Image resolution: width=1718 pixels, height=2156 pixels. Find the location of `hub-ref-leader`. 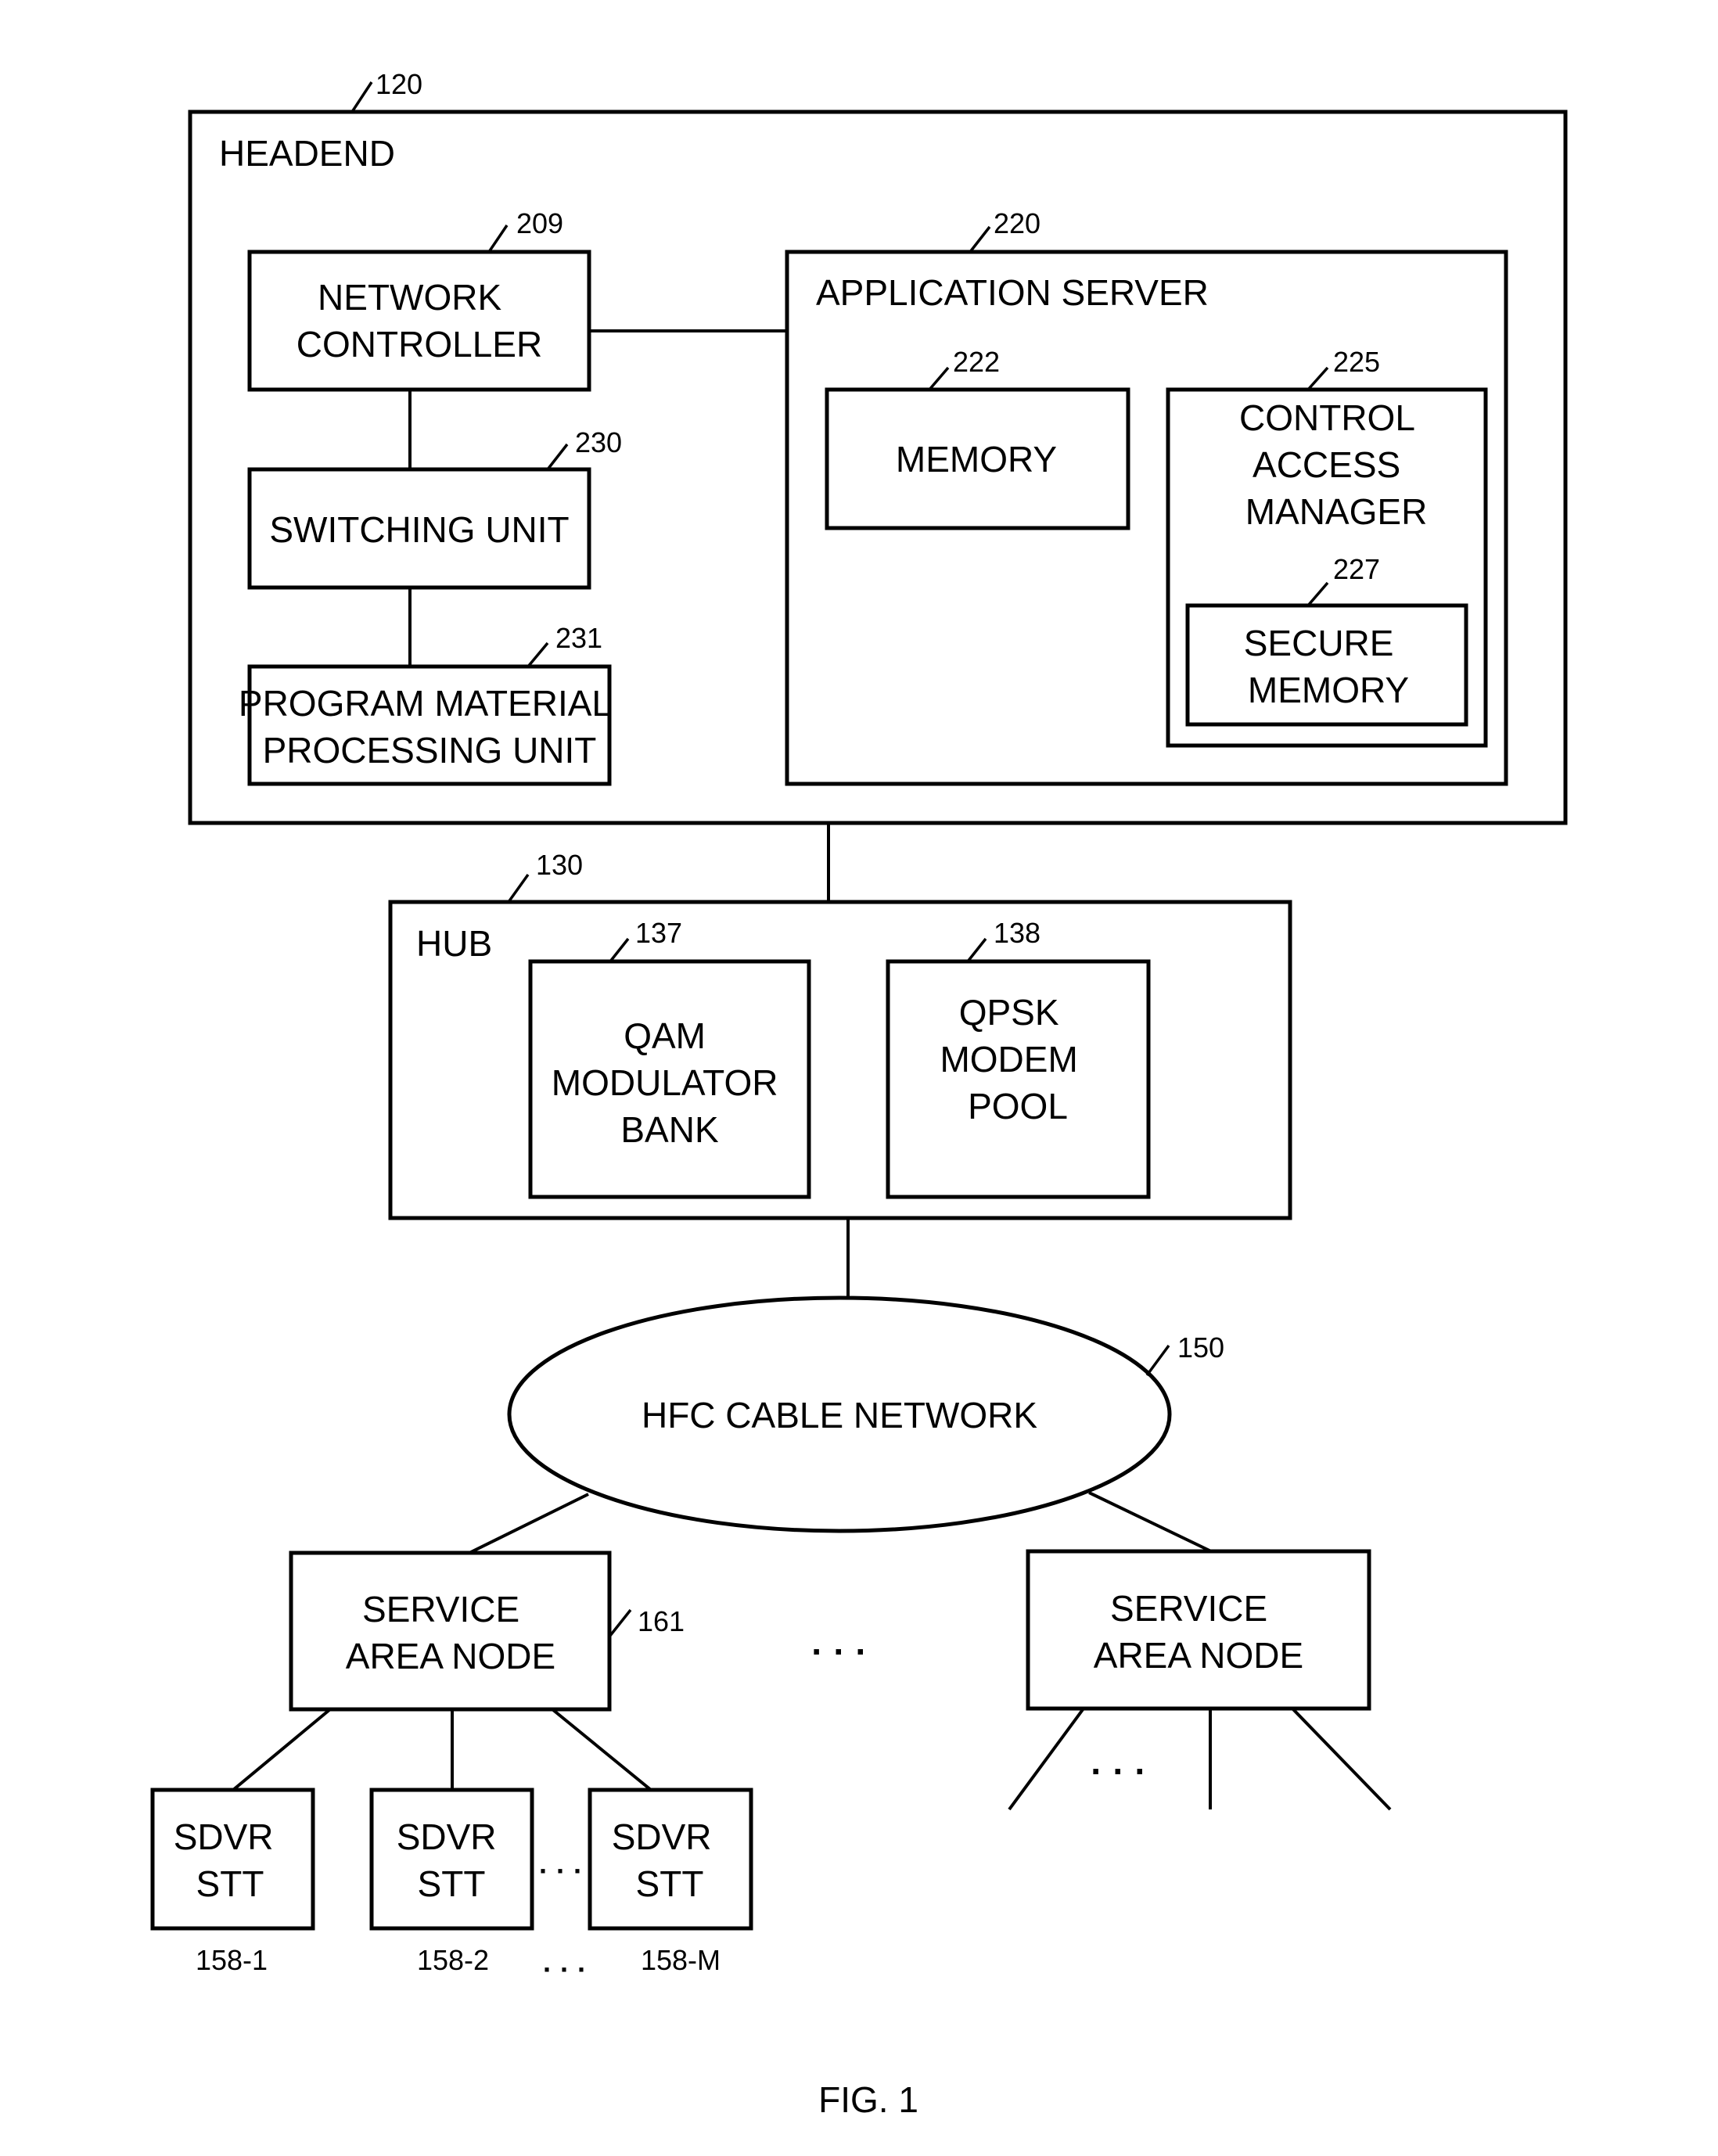

hub-ref-leader is located at coordinates (518, 888).